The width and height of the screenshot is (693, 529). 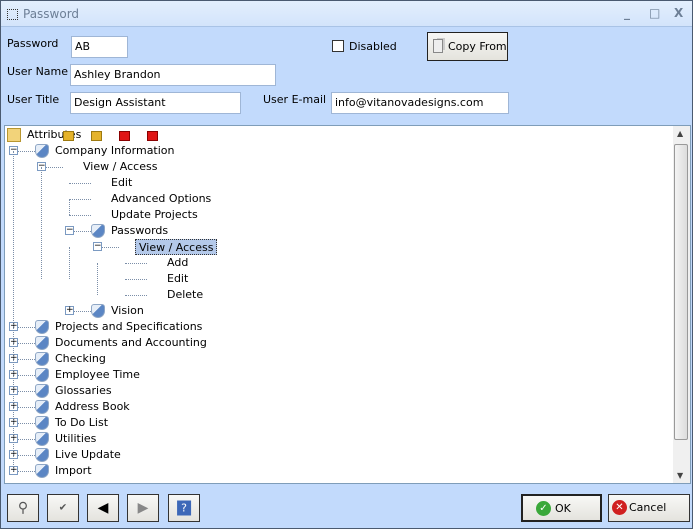 What do you see at coordinates (295, 99) in the screenshot?
I see `user-email-label: User E-mail` at bounding box center [295, 99].